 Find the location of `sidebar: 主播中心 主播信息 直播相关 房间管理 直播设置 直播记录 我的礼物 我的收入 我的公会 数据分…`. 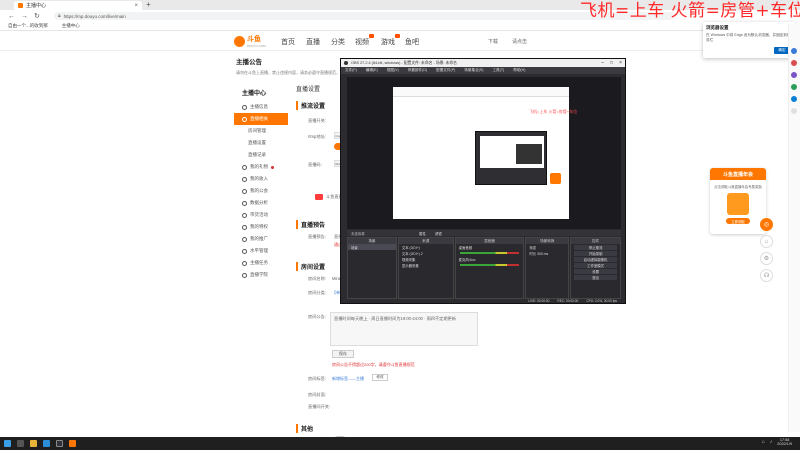

sidebar: 主播中心 主播信息 直播相关 房间管理 直播设置 直播记录 我的礼物 我的收入 我的公会 数据分… is located at coordinates (261, 194).